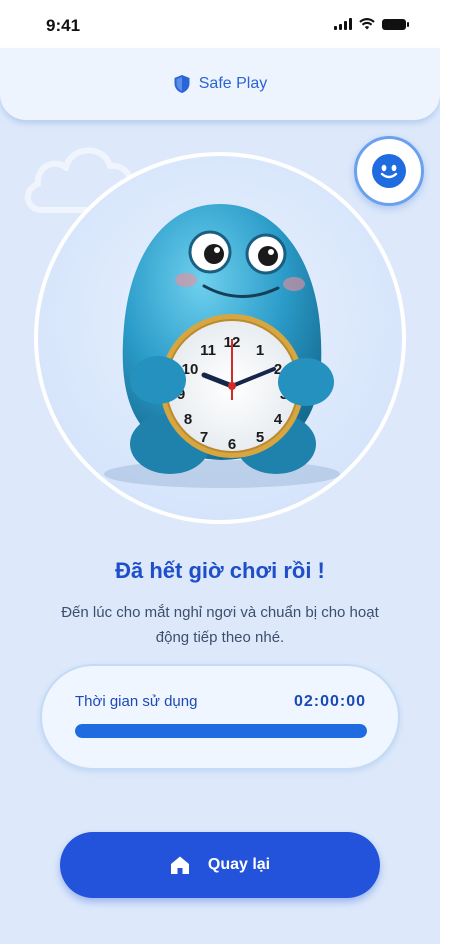  What do you see at coordinates (239, 864) in the screenshot?
I see `back-button-label: Quay lại` at bounding box center [239, 864].